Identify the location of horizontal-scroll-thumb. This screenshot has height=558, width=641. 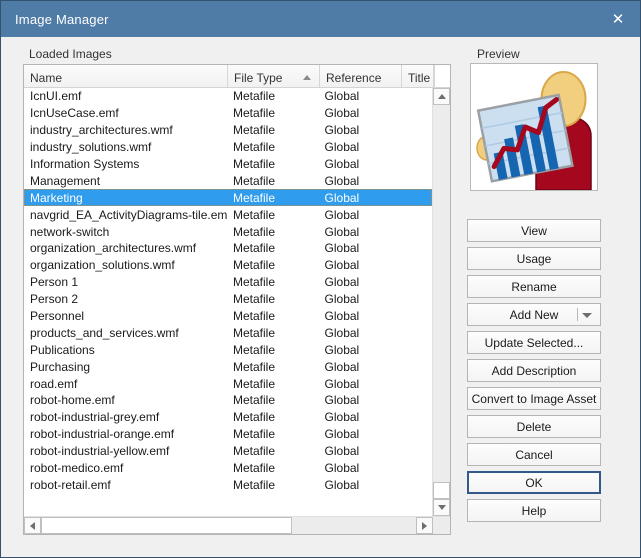
(167, 525).